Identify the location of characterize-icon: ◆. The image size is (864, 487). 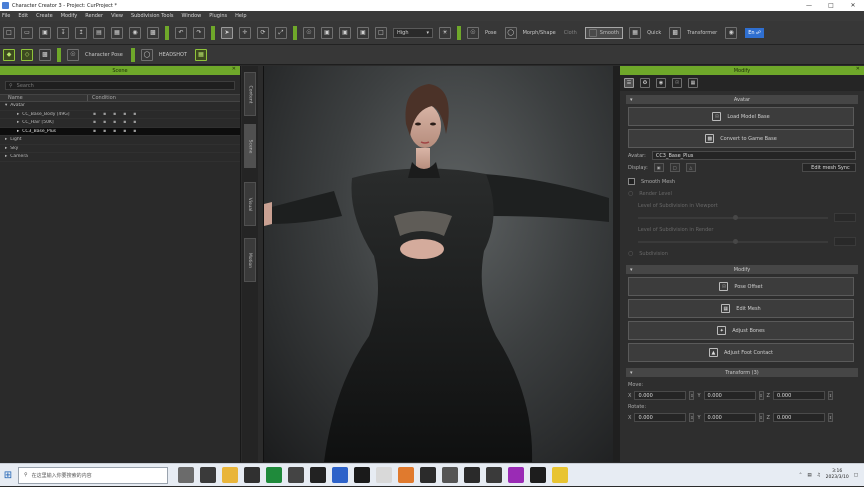
(9, 54).